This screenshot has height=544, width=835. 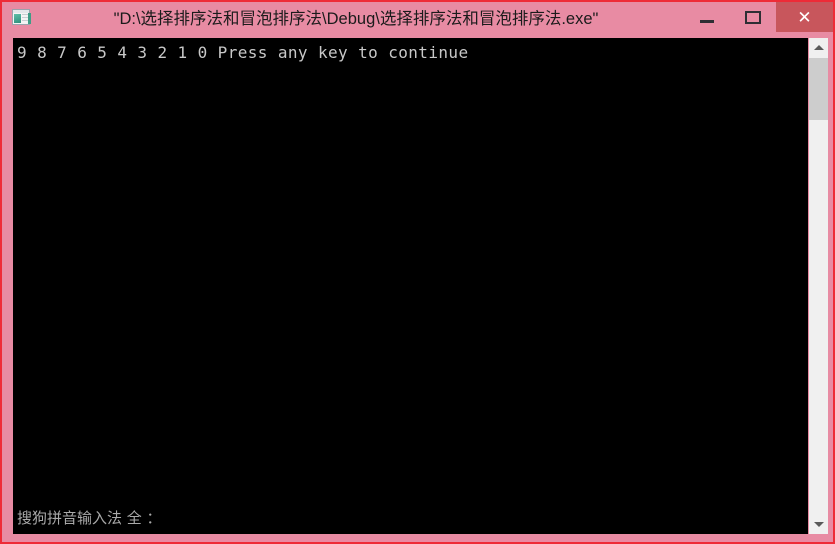 I want to click on chevron-up-icon, so click(x=818, y=47).